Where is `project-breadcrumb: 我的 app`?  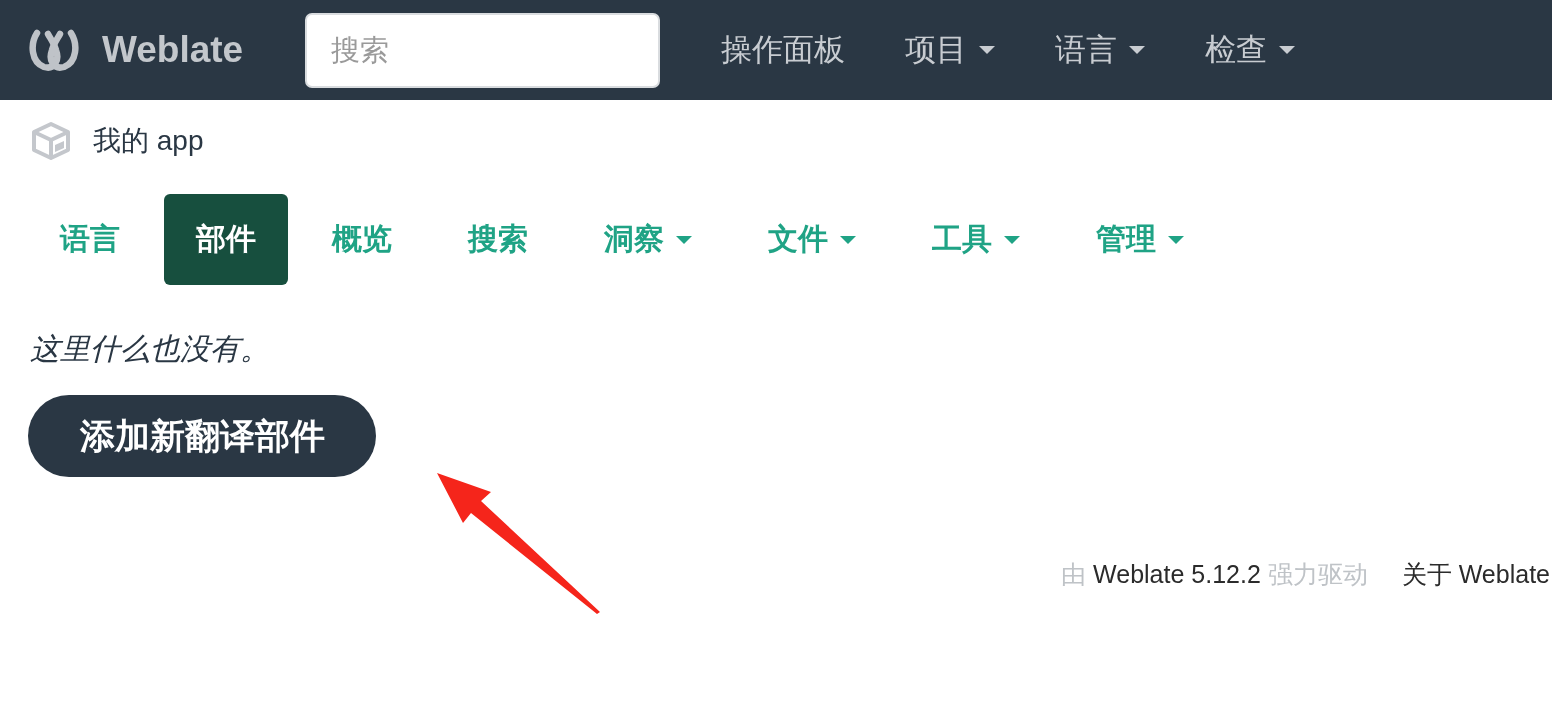
project-breadcrumb: 我的 app is located at coordinates (148, 141).